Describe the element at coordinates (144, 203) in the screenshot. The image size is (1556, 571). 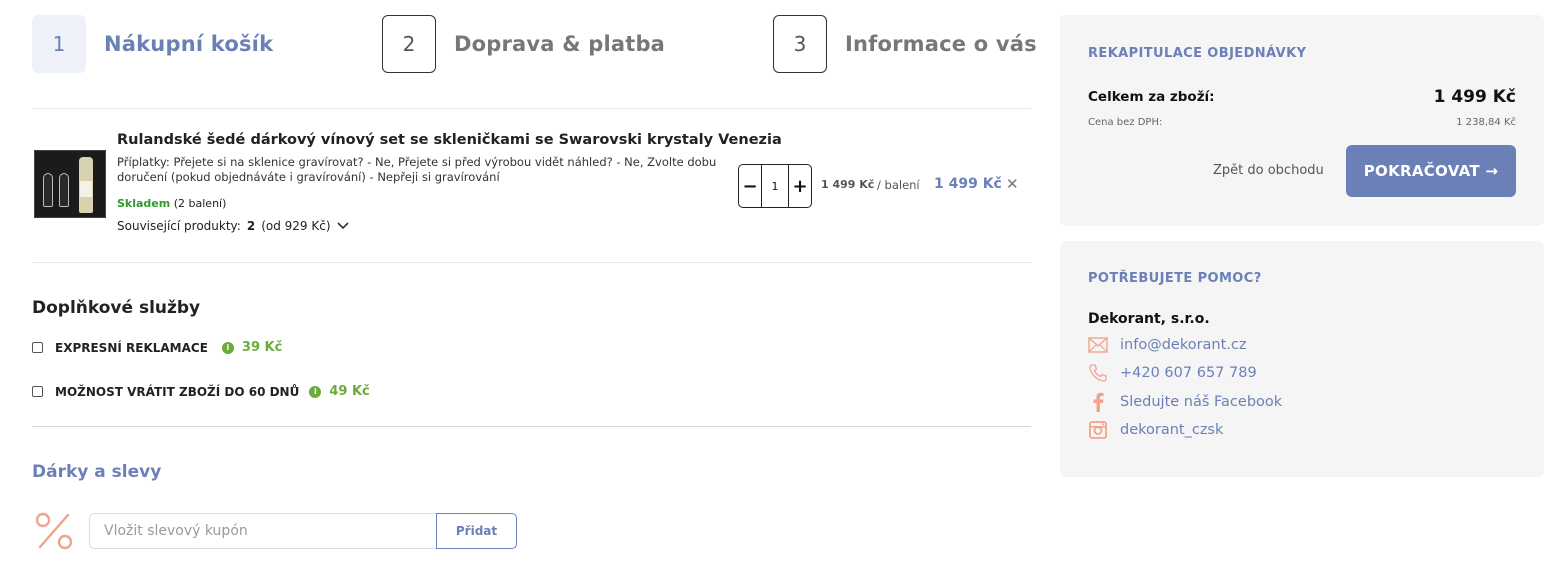
I see `stock-label: Skladem` at that location.